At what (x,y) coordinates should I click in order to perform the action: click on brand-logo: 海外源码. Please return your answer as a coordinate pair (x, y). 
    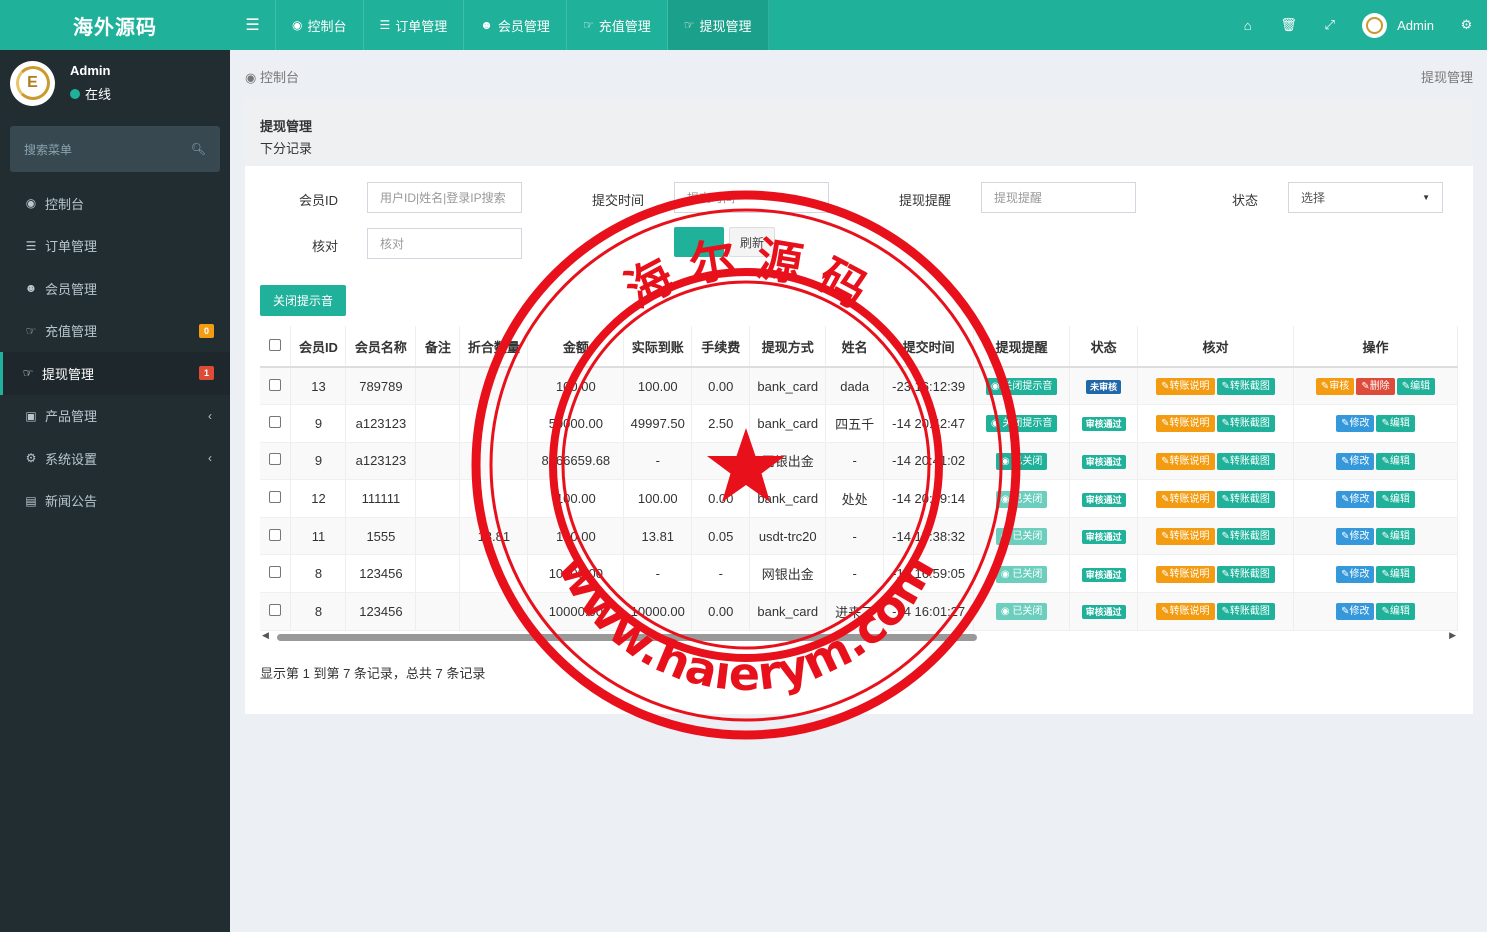
    Looking at the image, I should click on (115, 25).